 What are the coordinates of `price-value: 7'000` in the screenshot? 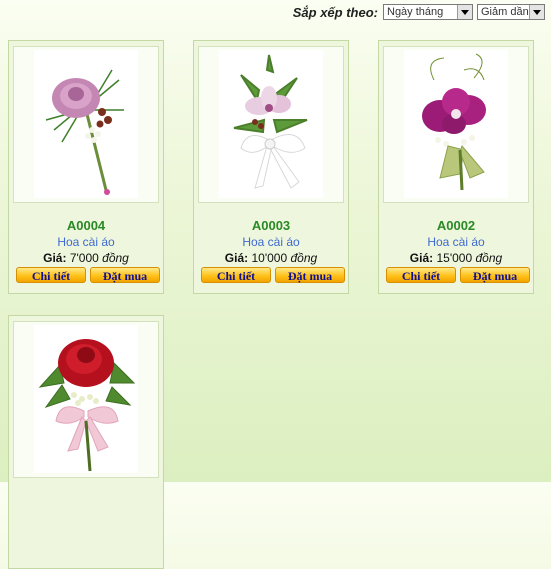 It's located at (84, 258).